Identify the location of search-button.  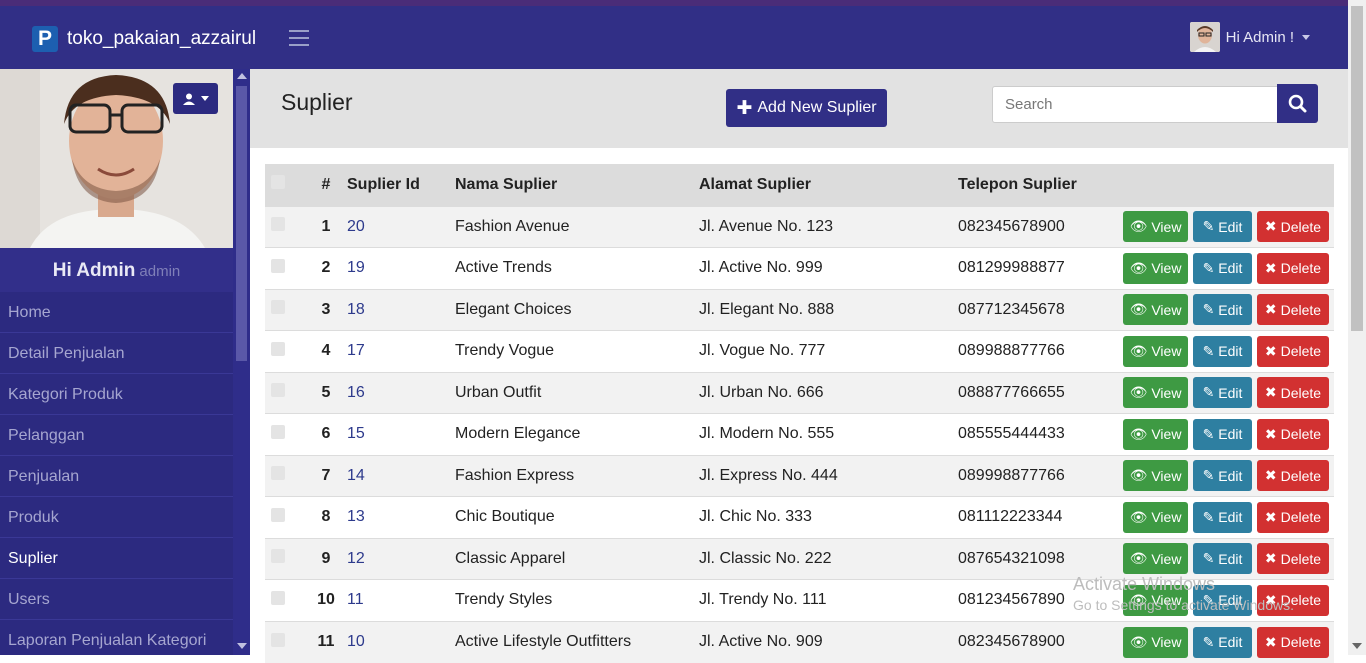
(1297, 103).